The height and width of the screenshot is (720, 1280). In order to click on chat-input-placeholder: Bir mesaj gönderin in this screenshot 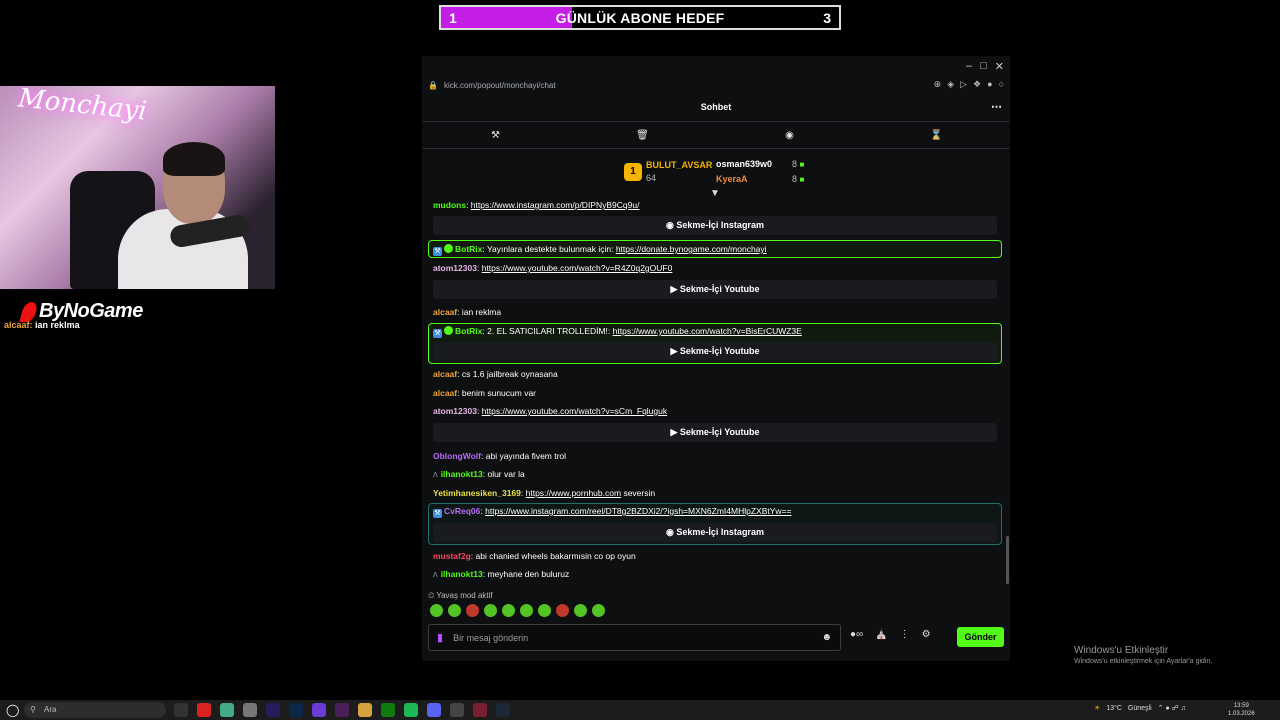, I will do `click(490, 638)`.